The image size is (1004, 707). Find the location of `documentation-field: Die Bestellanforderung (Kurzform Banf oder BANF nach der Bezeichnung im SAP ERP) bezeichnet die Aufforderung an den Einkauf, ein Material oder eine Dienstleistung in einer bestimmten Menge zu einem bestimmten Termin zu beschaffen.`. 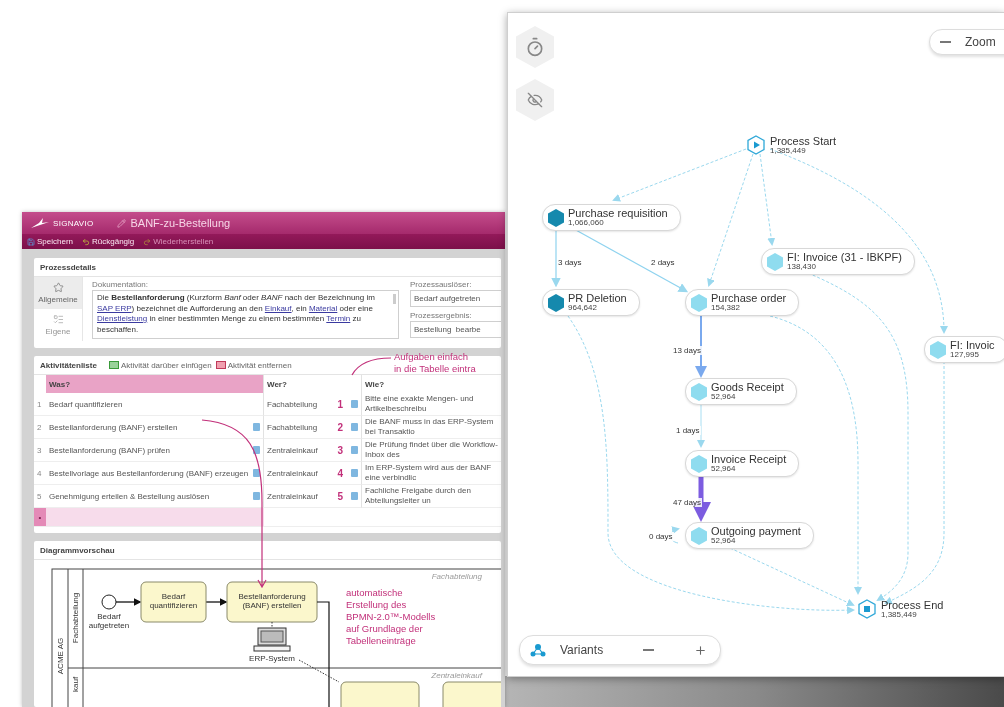

documentation-field: Die Bestellanforderung (Kurzform Banf oder BANF nach der Bezeichnung im SAP ERP) bezeichnet die Aufforderung an den Einkauf, ein Material oder eine Dienstleistung in einer bestimmten Menge zu einem bestimmten Termin zu beschaffen. is located at coordinates (245, 314).